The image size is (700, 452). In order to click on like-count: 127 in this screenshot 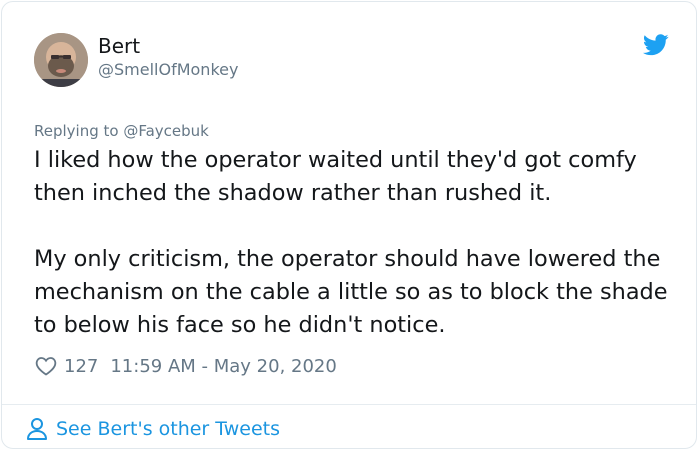, I will do `click(81, 366)`.